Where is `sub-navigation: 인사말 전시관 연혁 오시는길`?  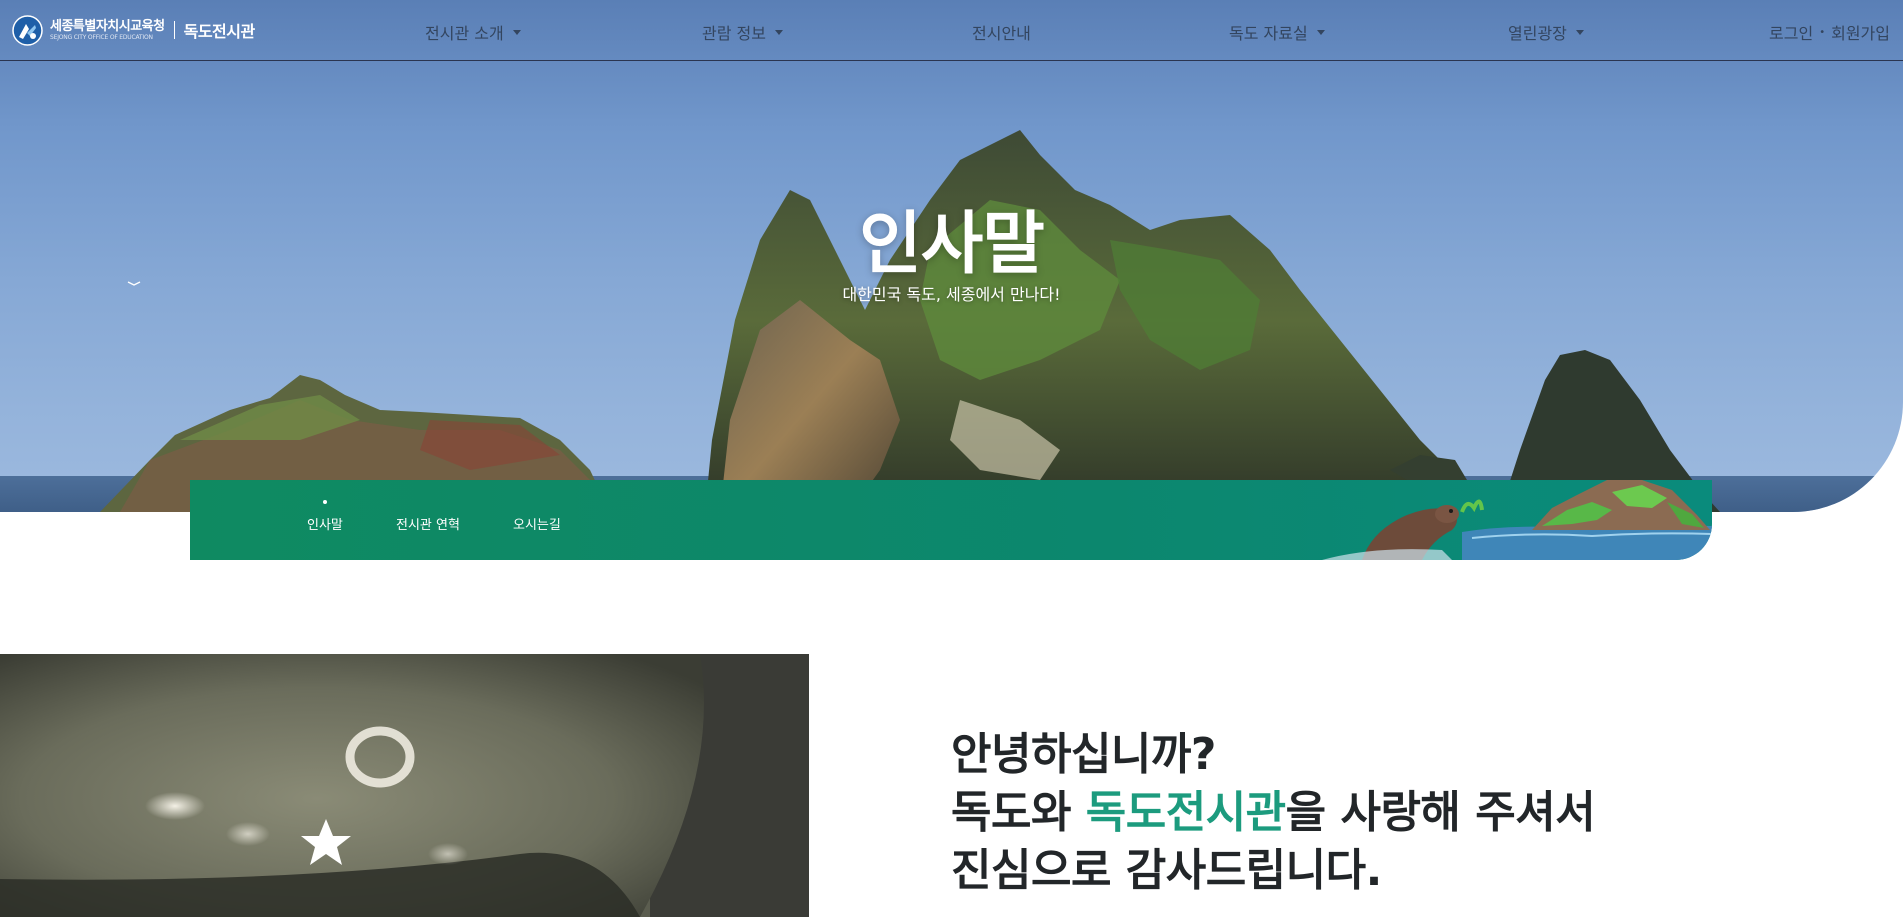
sub-navigation: 인사말 전시관 연혁 오시는길 is located at coordinates (951, 520).